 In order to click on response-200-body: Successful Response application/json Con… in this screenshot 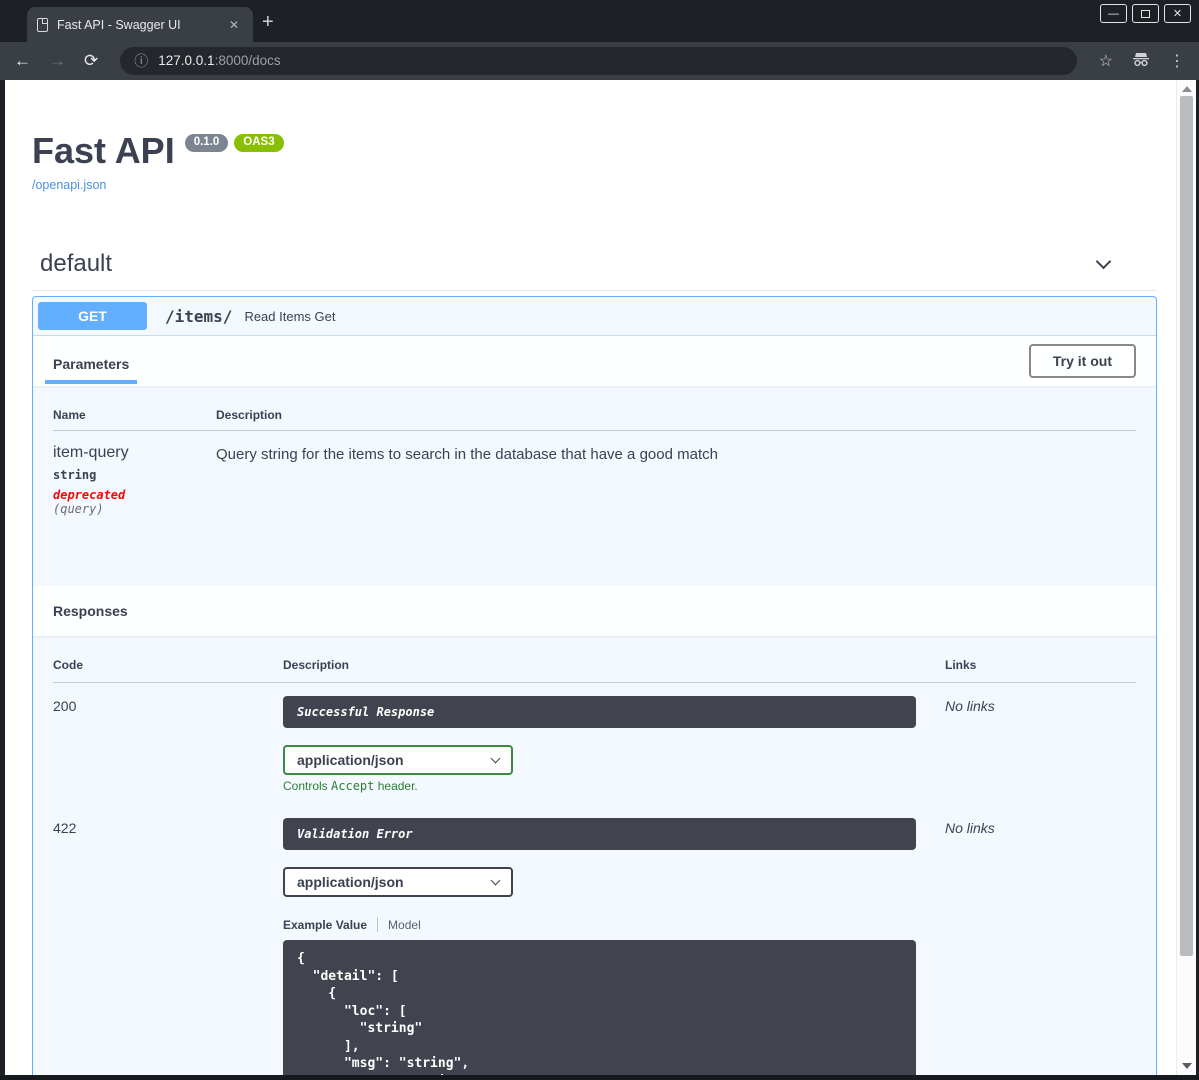, I will do `click(614, 750)`.